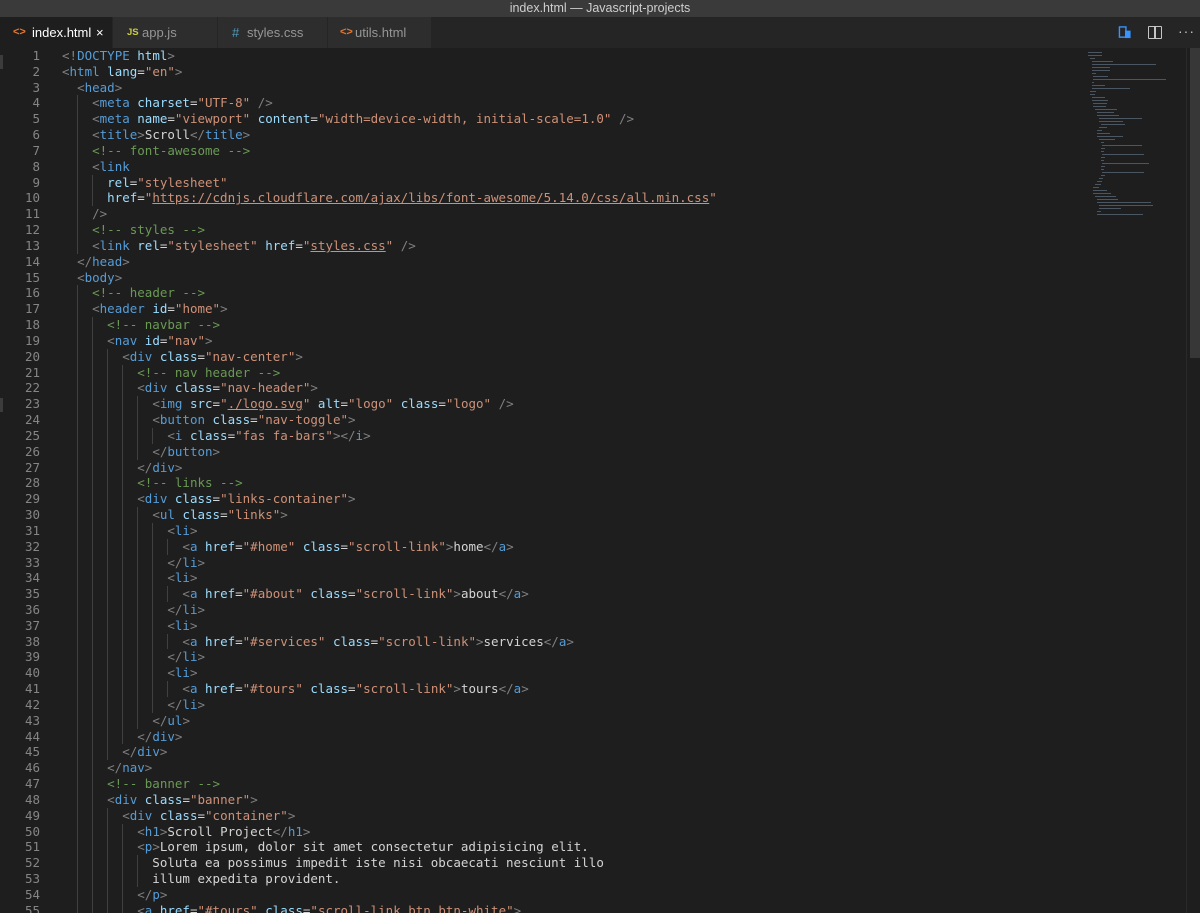 This screenshot has width=1200, height=913. What do you see at coordinates (1193, 480) in the screenshot?
I see `vertical-scrollbar` at bounding box center [1193, 480].